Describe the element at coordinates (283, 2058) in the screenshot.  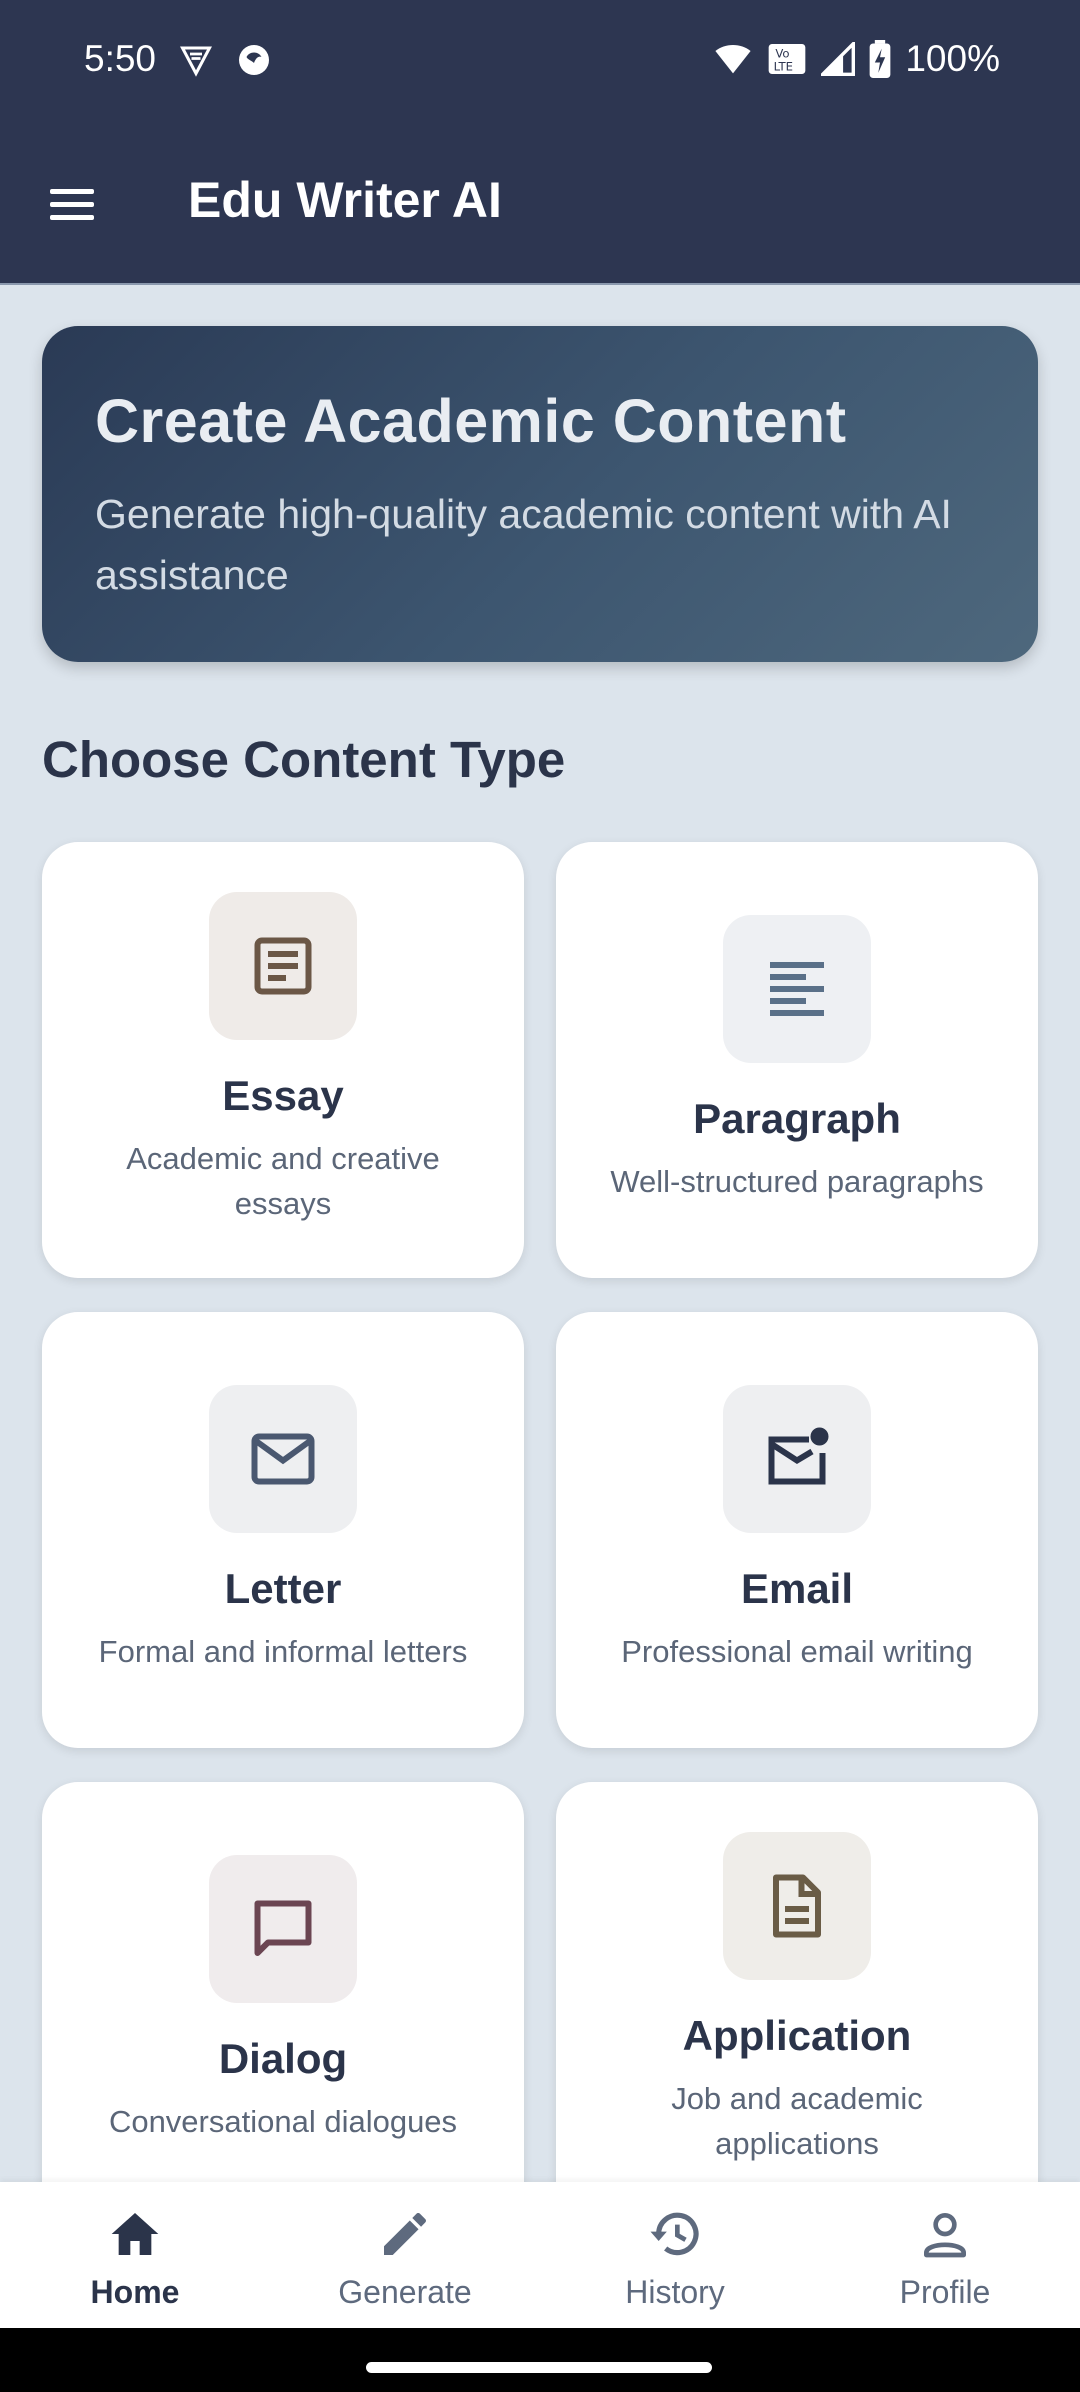
I see `card-title: Dialog` at that location.